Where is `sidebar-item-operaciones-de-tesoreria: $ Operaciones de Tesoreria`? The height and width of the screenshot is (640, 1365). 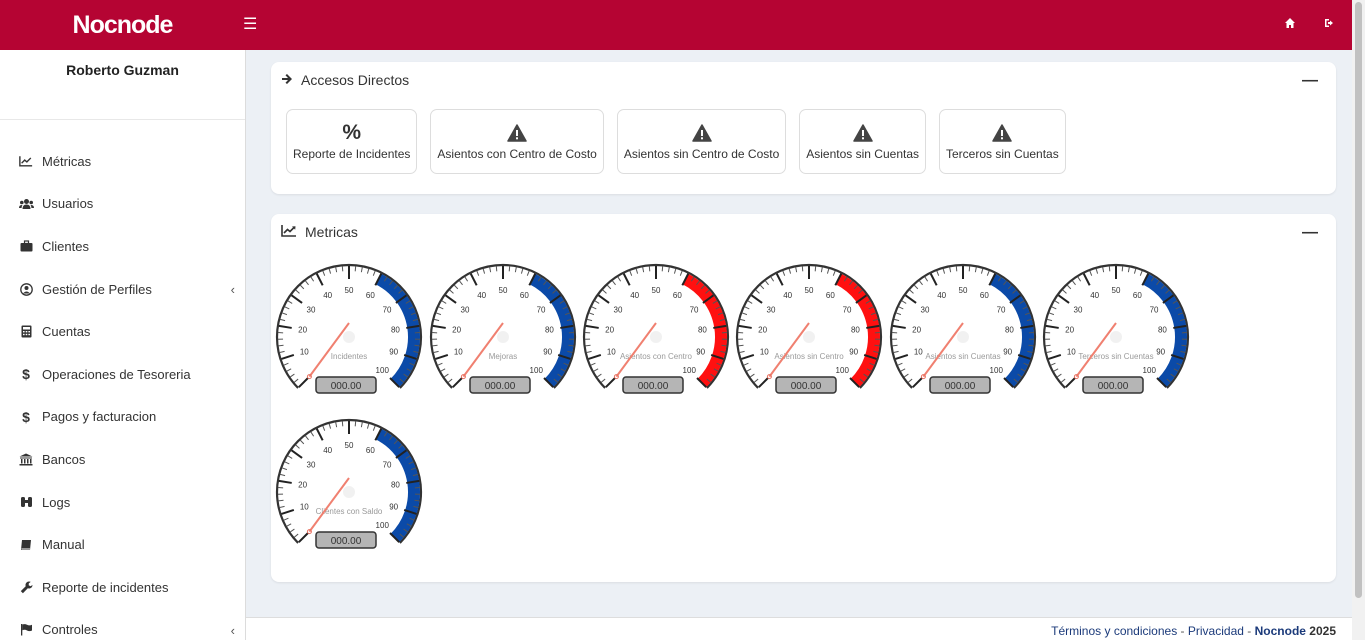 sidebar-item-operaciones-de-tesoreria: $ Operaciones de Tesoreria is located at coordinates (122, 374).